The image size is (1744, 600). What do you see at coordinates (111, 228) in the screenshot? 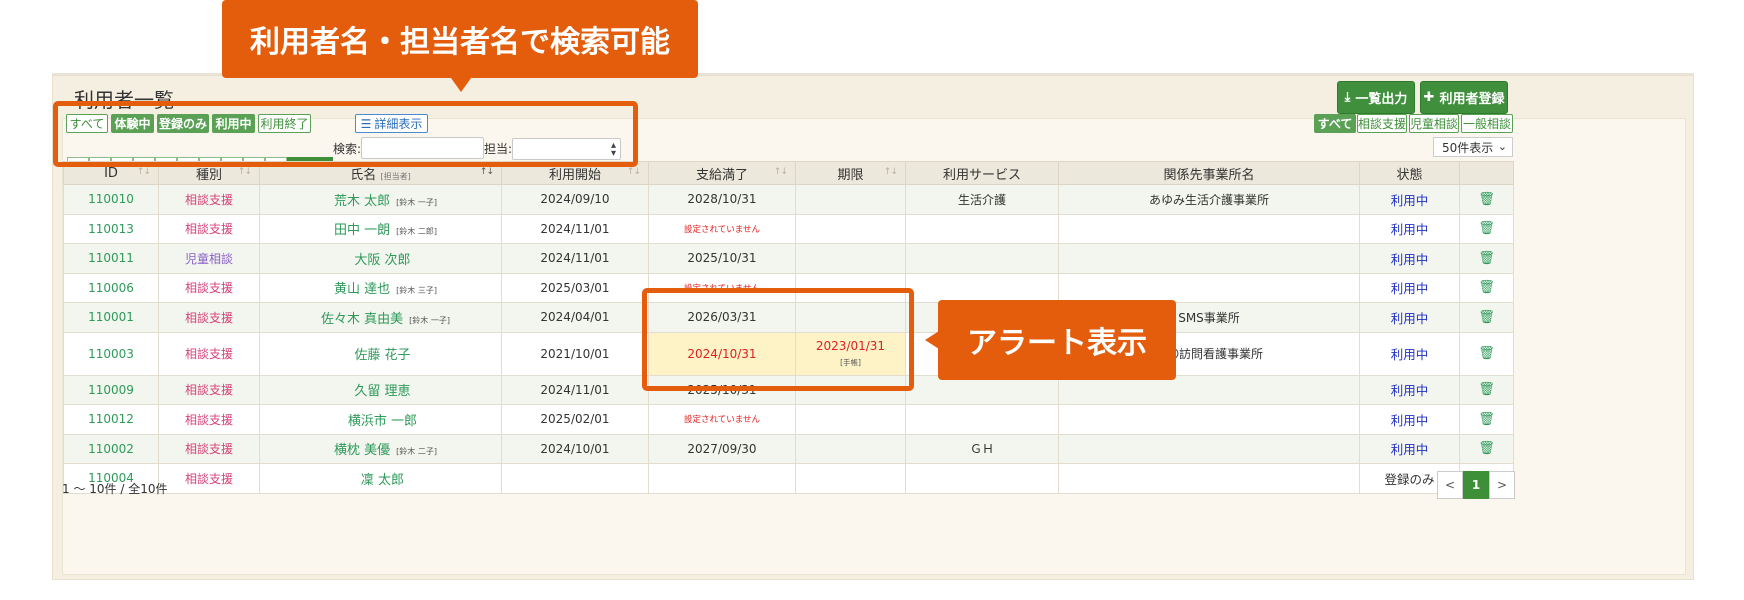
I see `cell-id: 110013` at bounding box center [111, 228].